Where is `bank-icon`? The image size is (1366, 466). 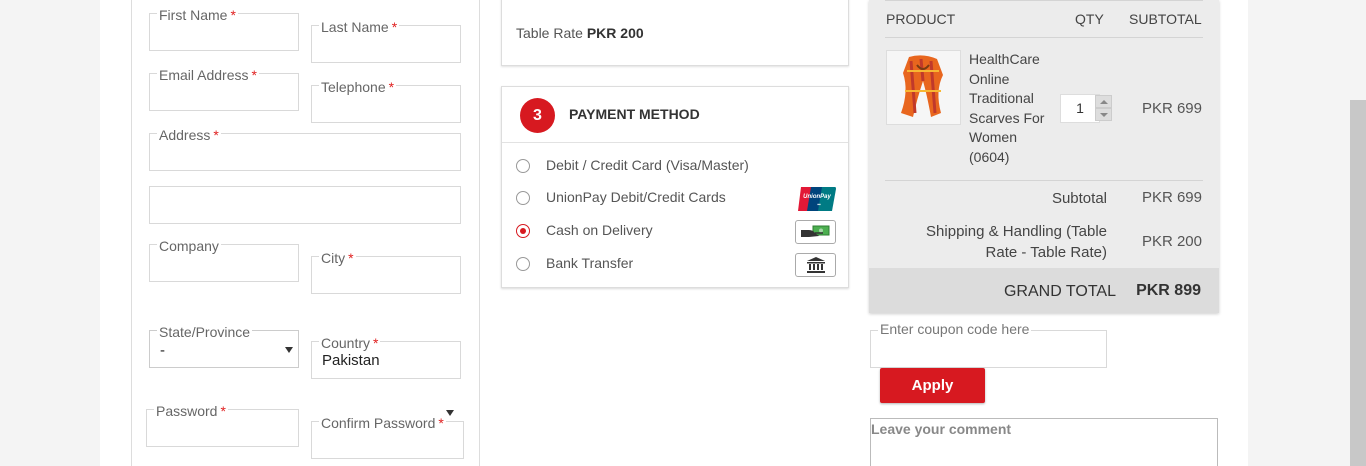 bank-icon is located at coordinates (815, 265).